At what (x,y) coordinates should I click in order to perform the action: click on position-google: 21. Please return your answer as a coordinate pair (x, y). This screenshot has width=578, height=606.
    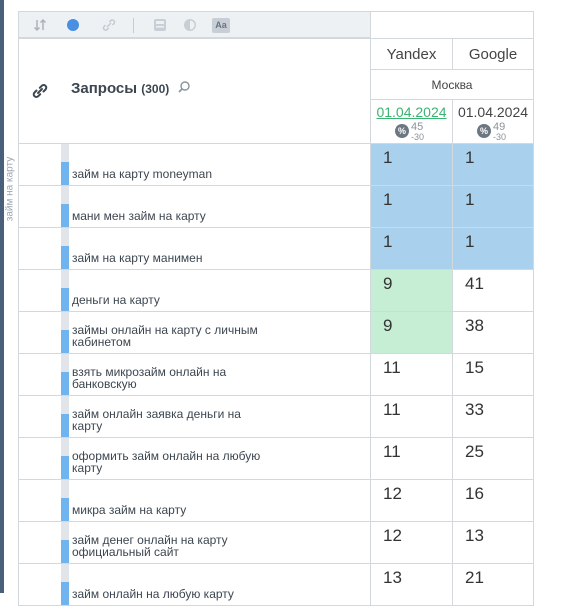
    Looking at the image, I should click on (493, 585).